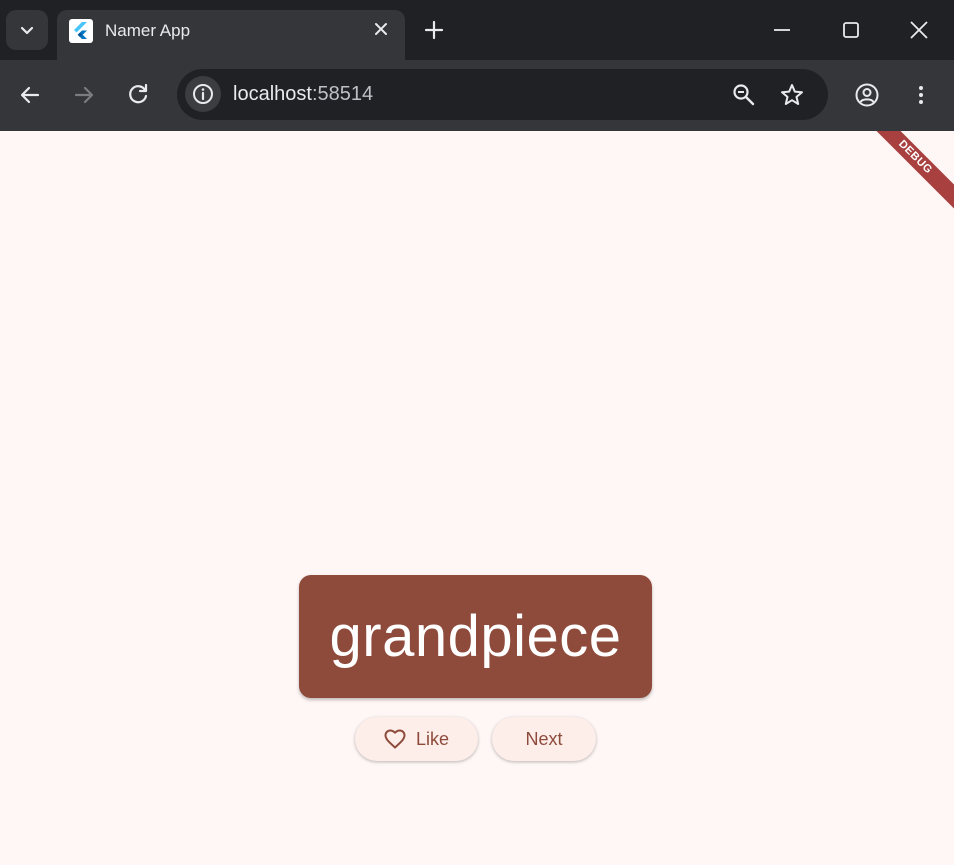  Describe the element at coordinates (231, 35) in the screenshot. I see `tab-namer-app: Namer App` at that location.